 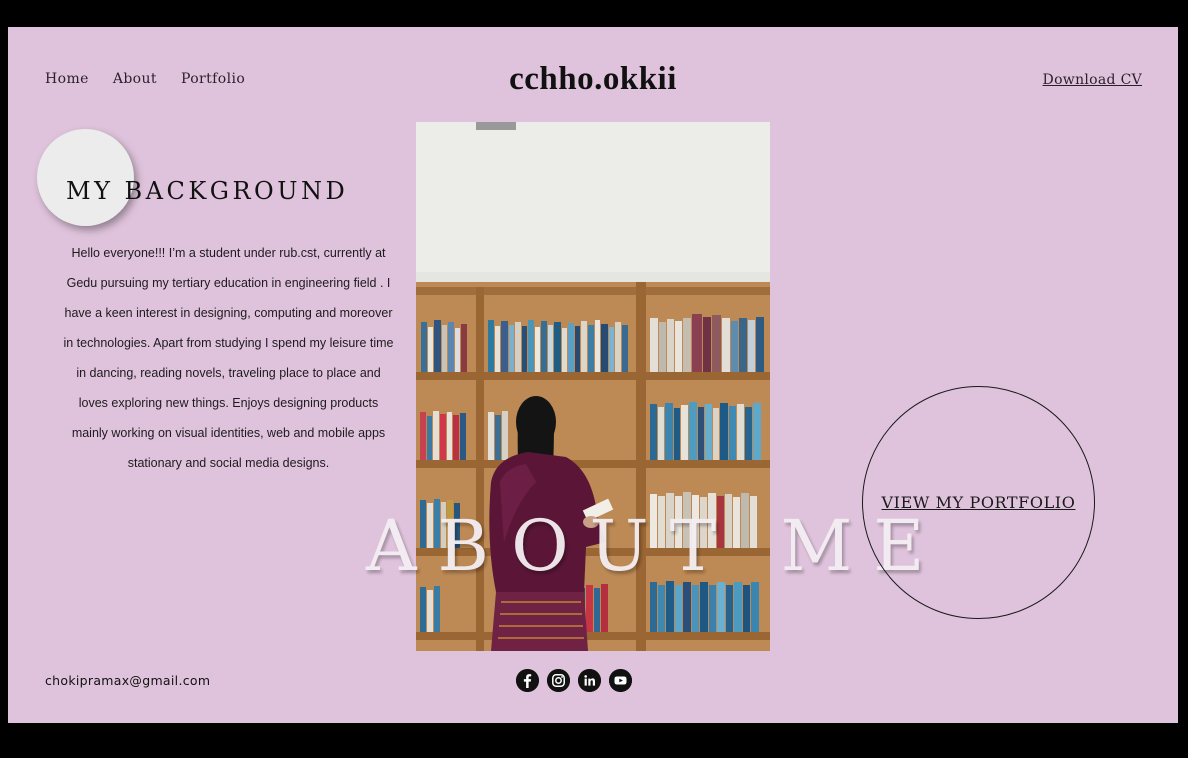 I want to click on download-cv-link: Download CV, so click(x=1092, y=80).